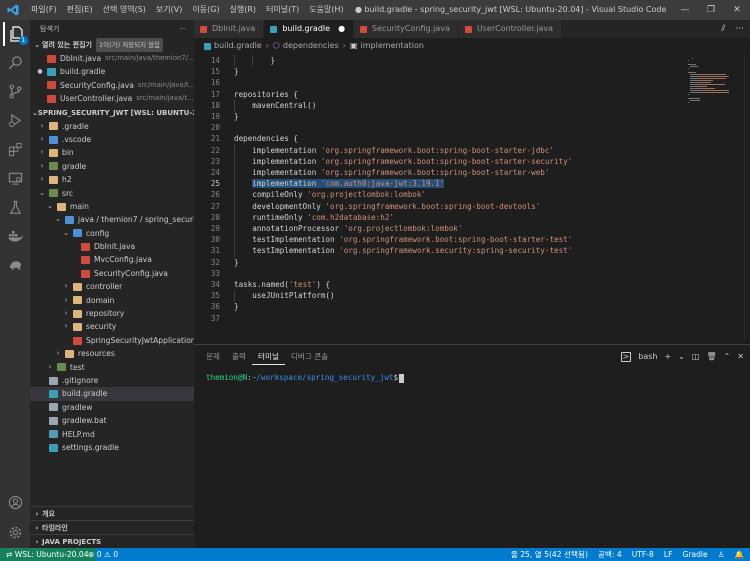  I want to click on database-icon, so click(15, 265).